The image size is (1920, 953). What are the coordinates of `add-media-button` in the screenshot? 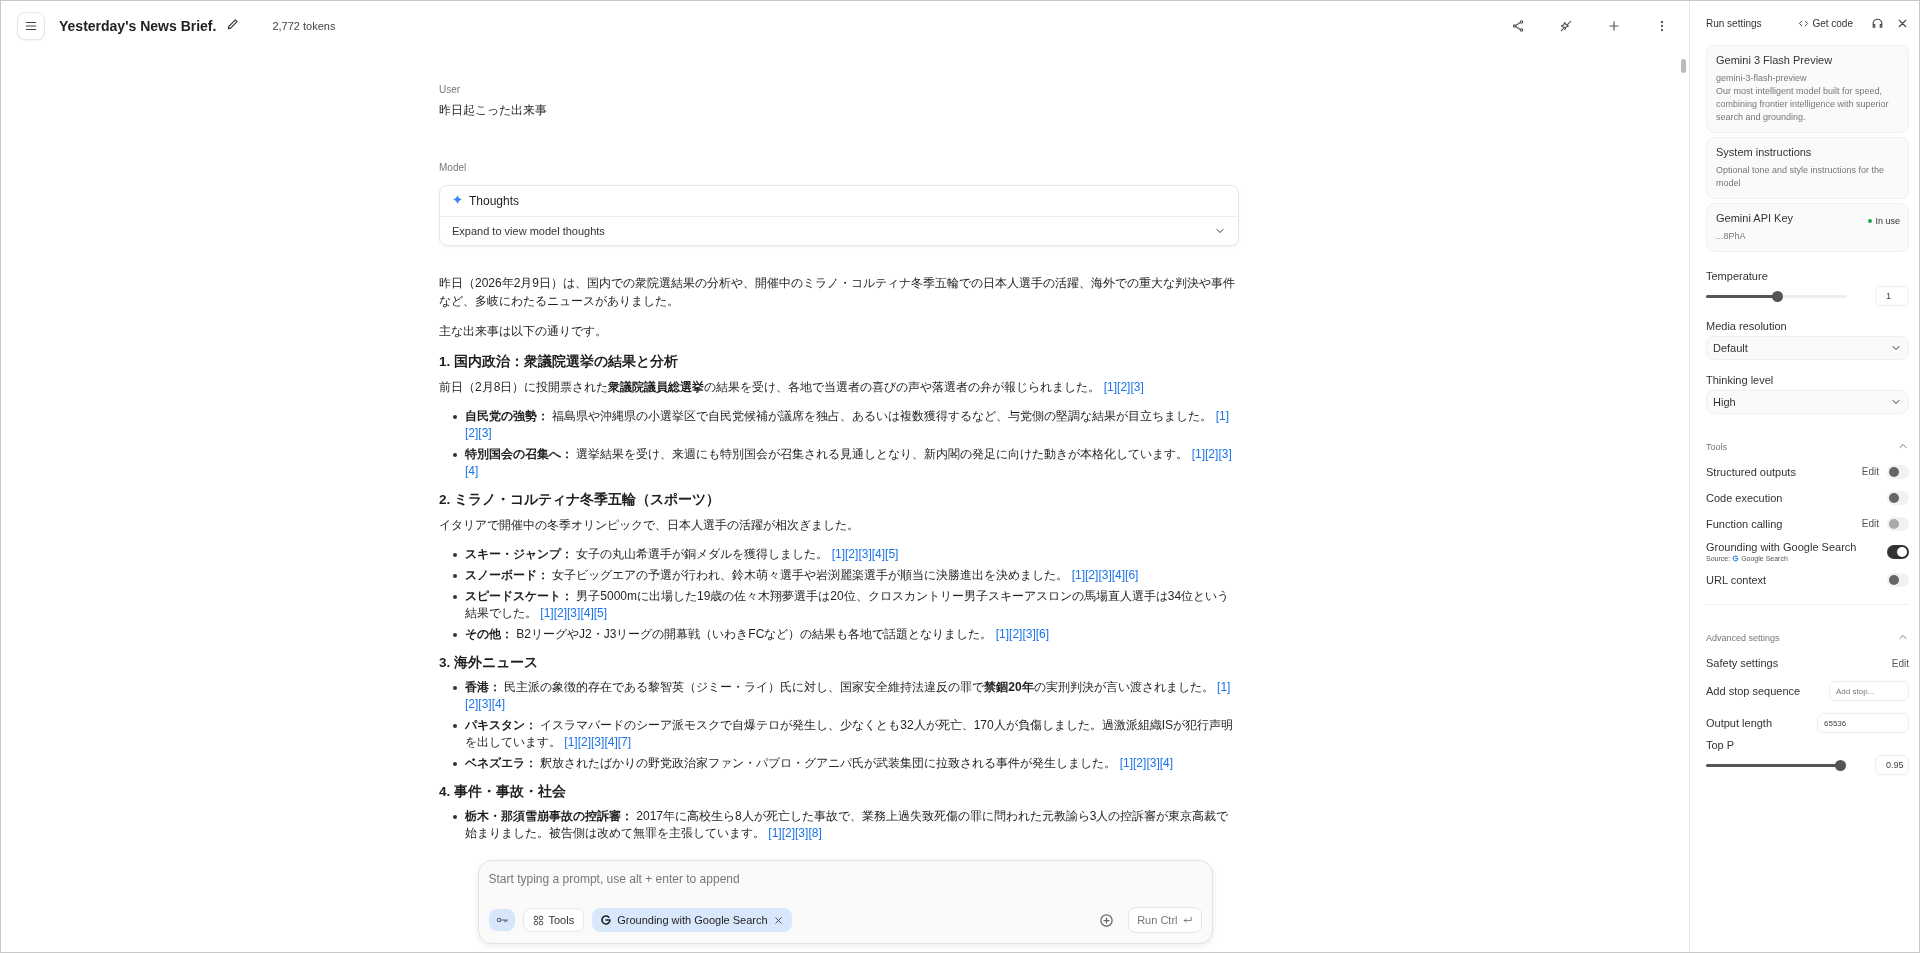 It's located at (1107, 920).